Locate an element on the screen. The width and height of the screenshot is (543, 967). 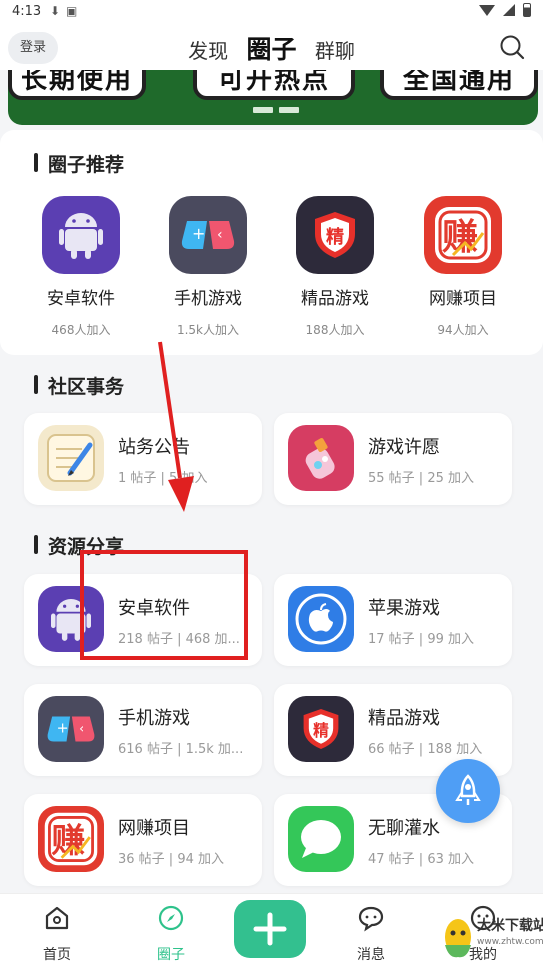
apple-icon is located at coordinates (321, 619).